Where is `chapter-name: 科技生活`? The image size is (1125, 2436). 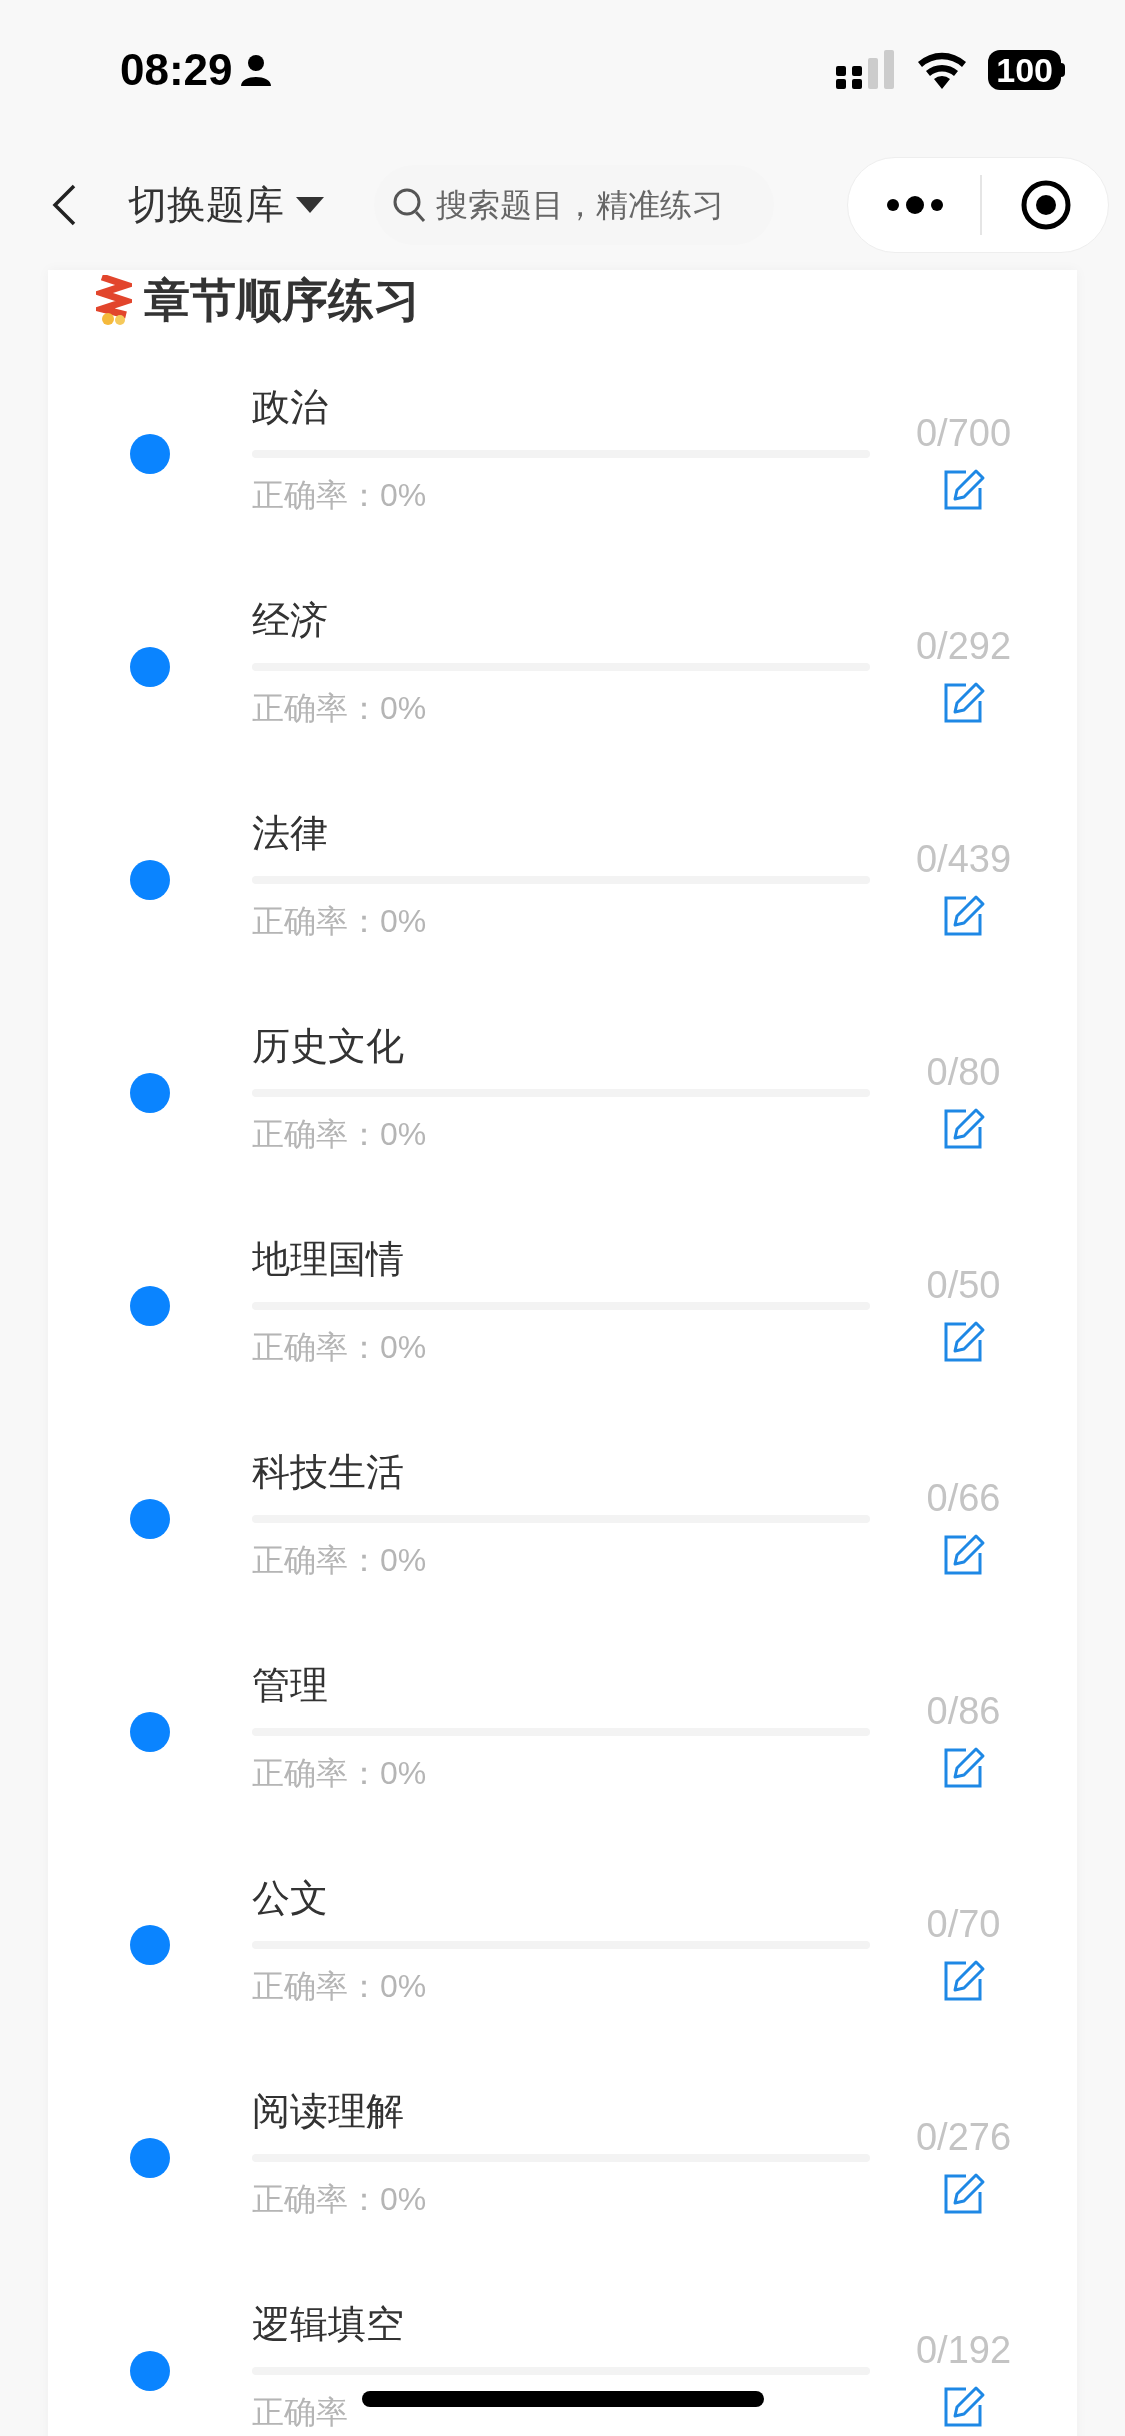
chapter-name: 科技生活 is located at coordinates (328, 1472).